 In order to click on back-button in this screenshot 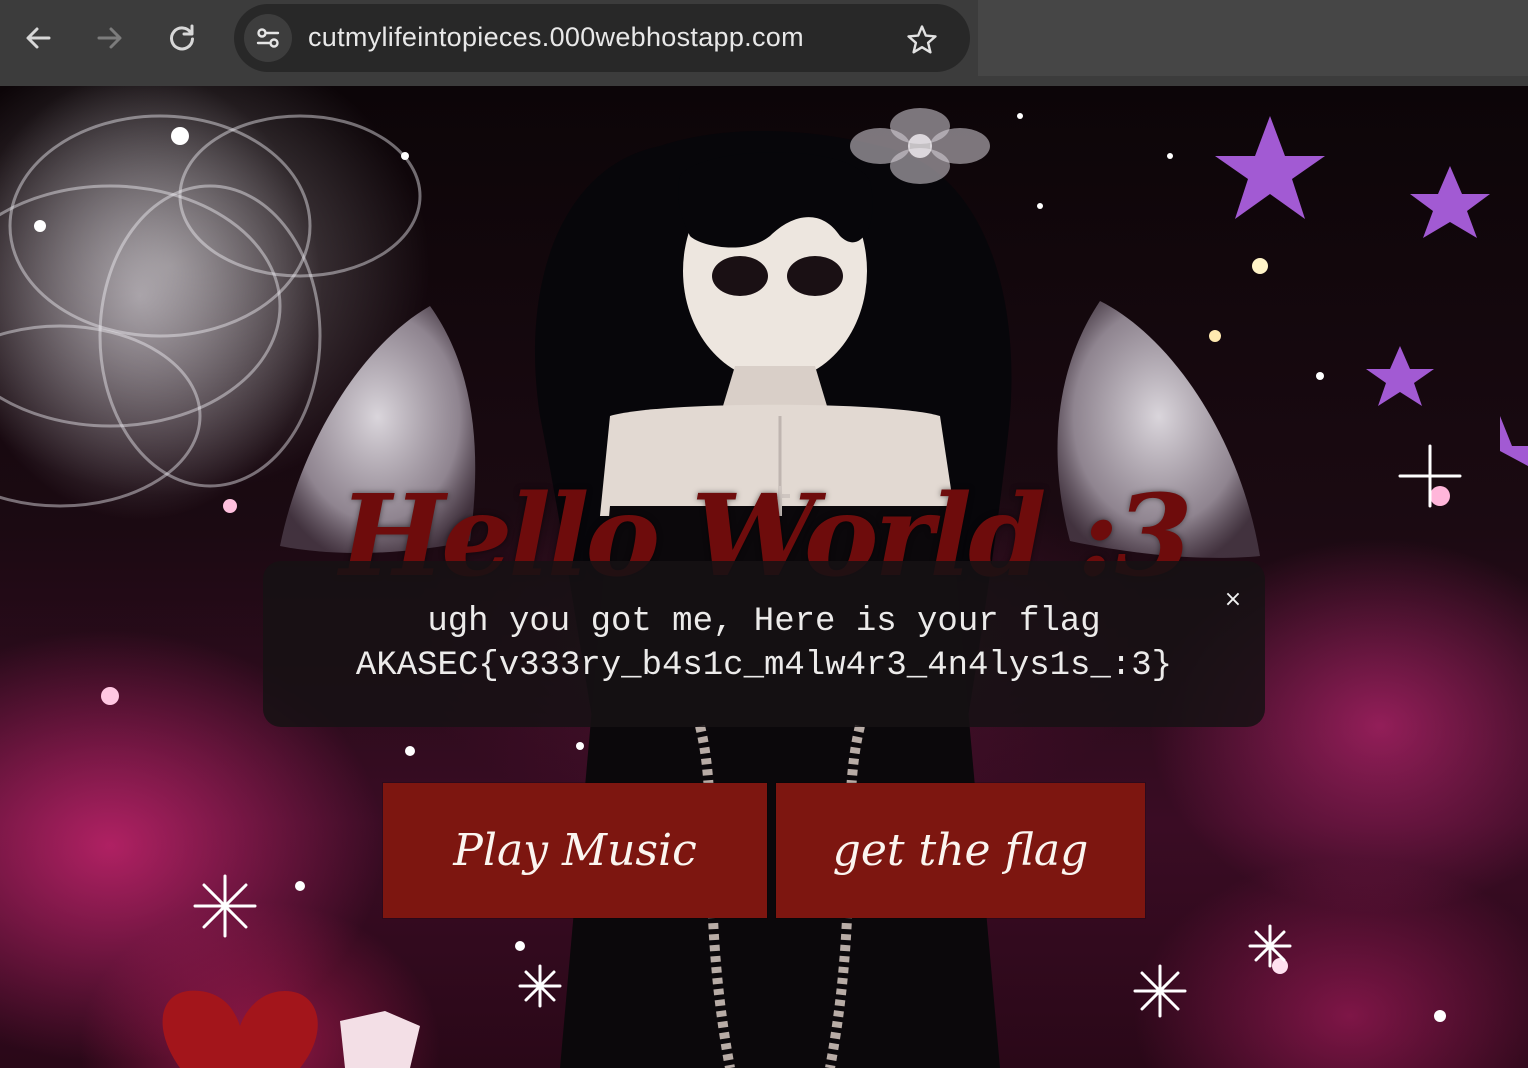, I will do `click(38, 38)`.